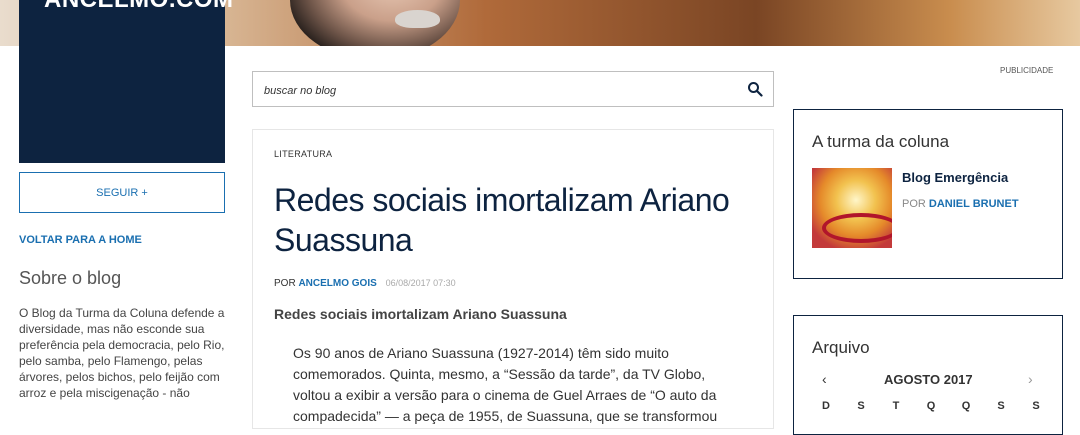  What do you see at coordinates (914, 204) in the screenshot?
I see `team-byline-prefix: POR` at bounding box center [914, 204].